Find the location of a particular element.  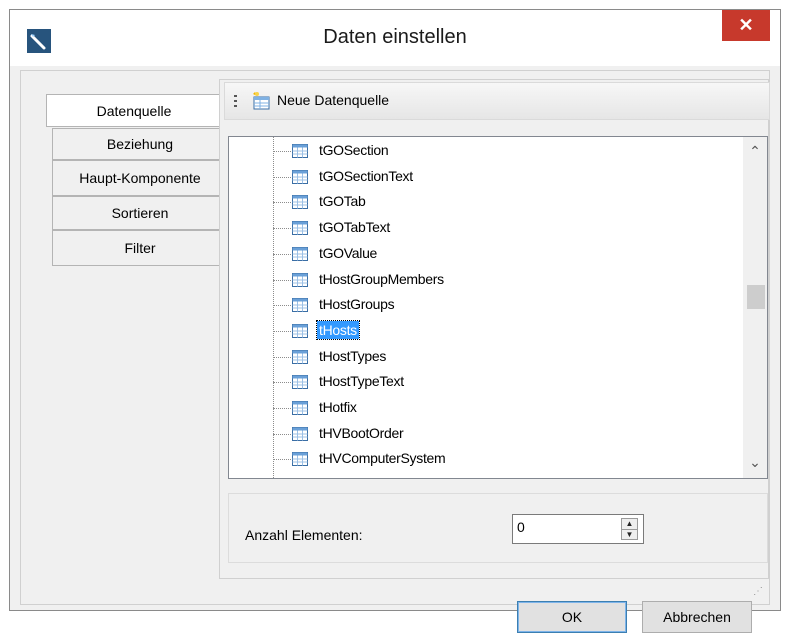

title-bar: Daten einstellen ✕ is located at coordinates (395, 38).